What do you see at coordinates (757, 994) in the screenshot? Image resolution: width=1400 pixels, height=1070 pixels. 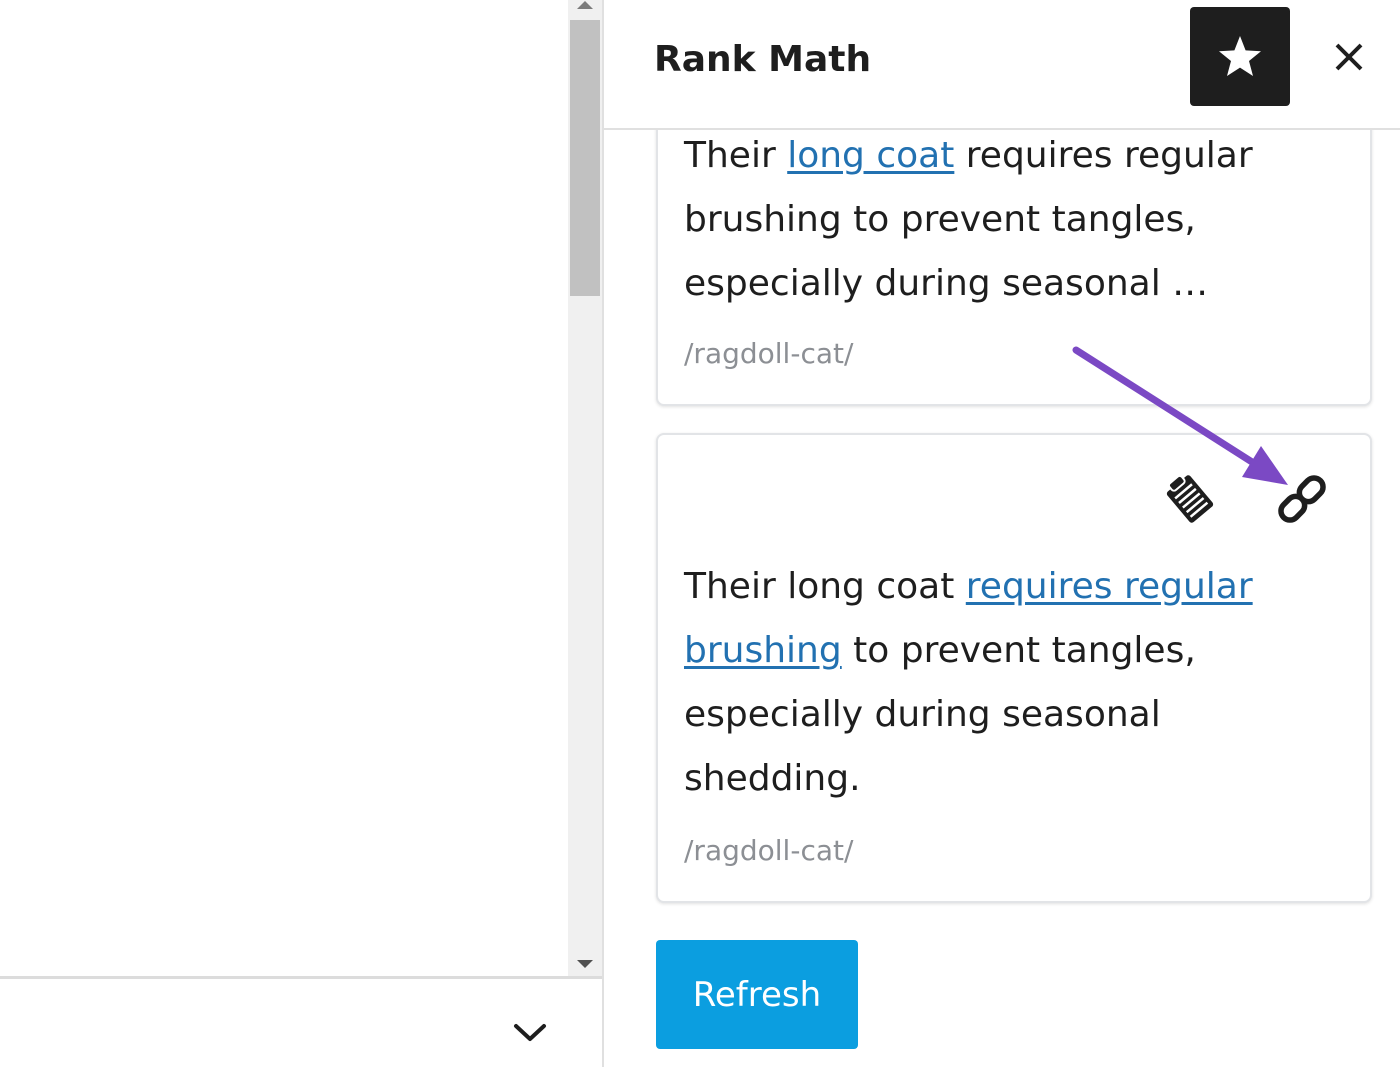 I see `refresh-button: Refresh` at bounding box center [757, 994].